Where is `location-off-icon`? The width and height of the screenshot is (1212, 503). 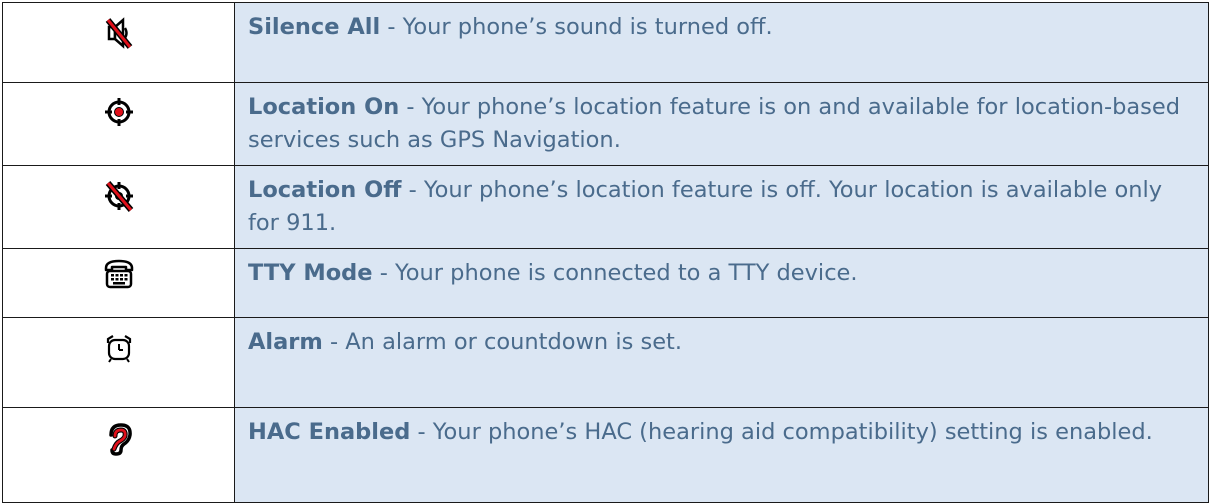
location-off-icon is located at coordinates (118, 196).